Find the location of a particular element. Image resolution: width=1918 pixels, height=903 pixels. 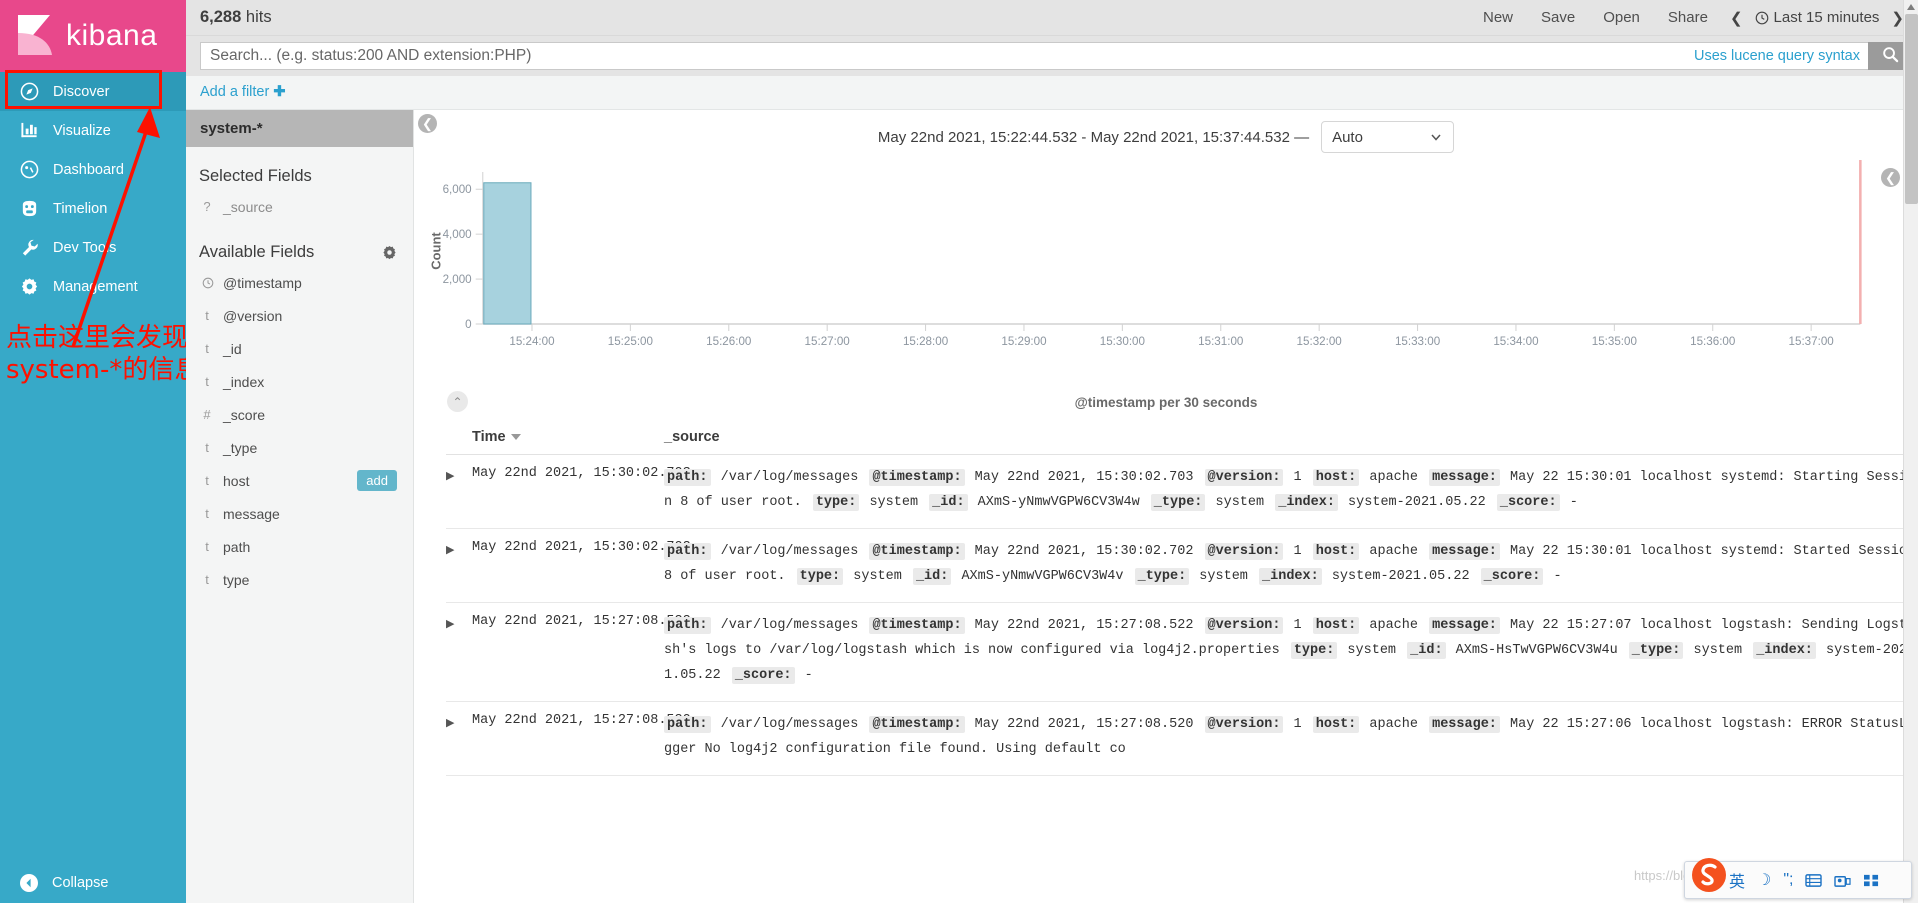

interval-select: Auto is located at coordinates (1388, 137).